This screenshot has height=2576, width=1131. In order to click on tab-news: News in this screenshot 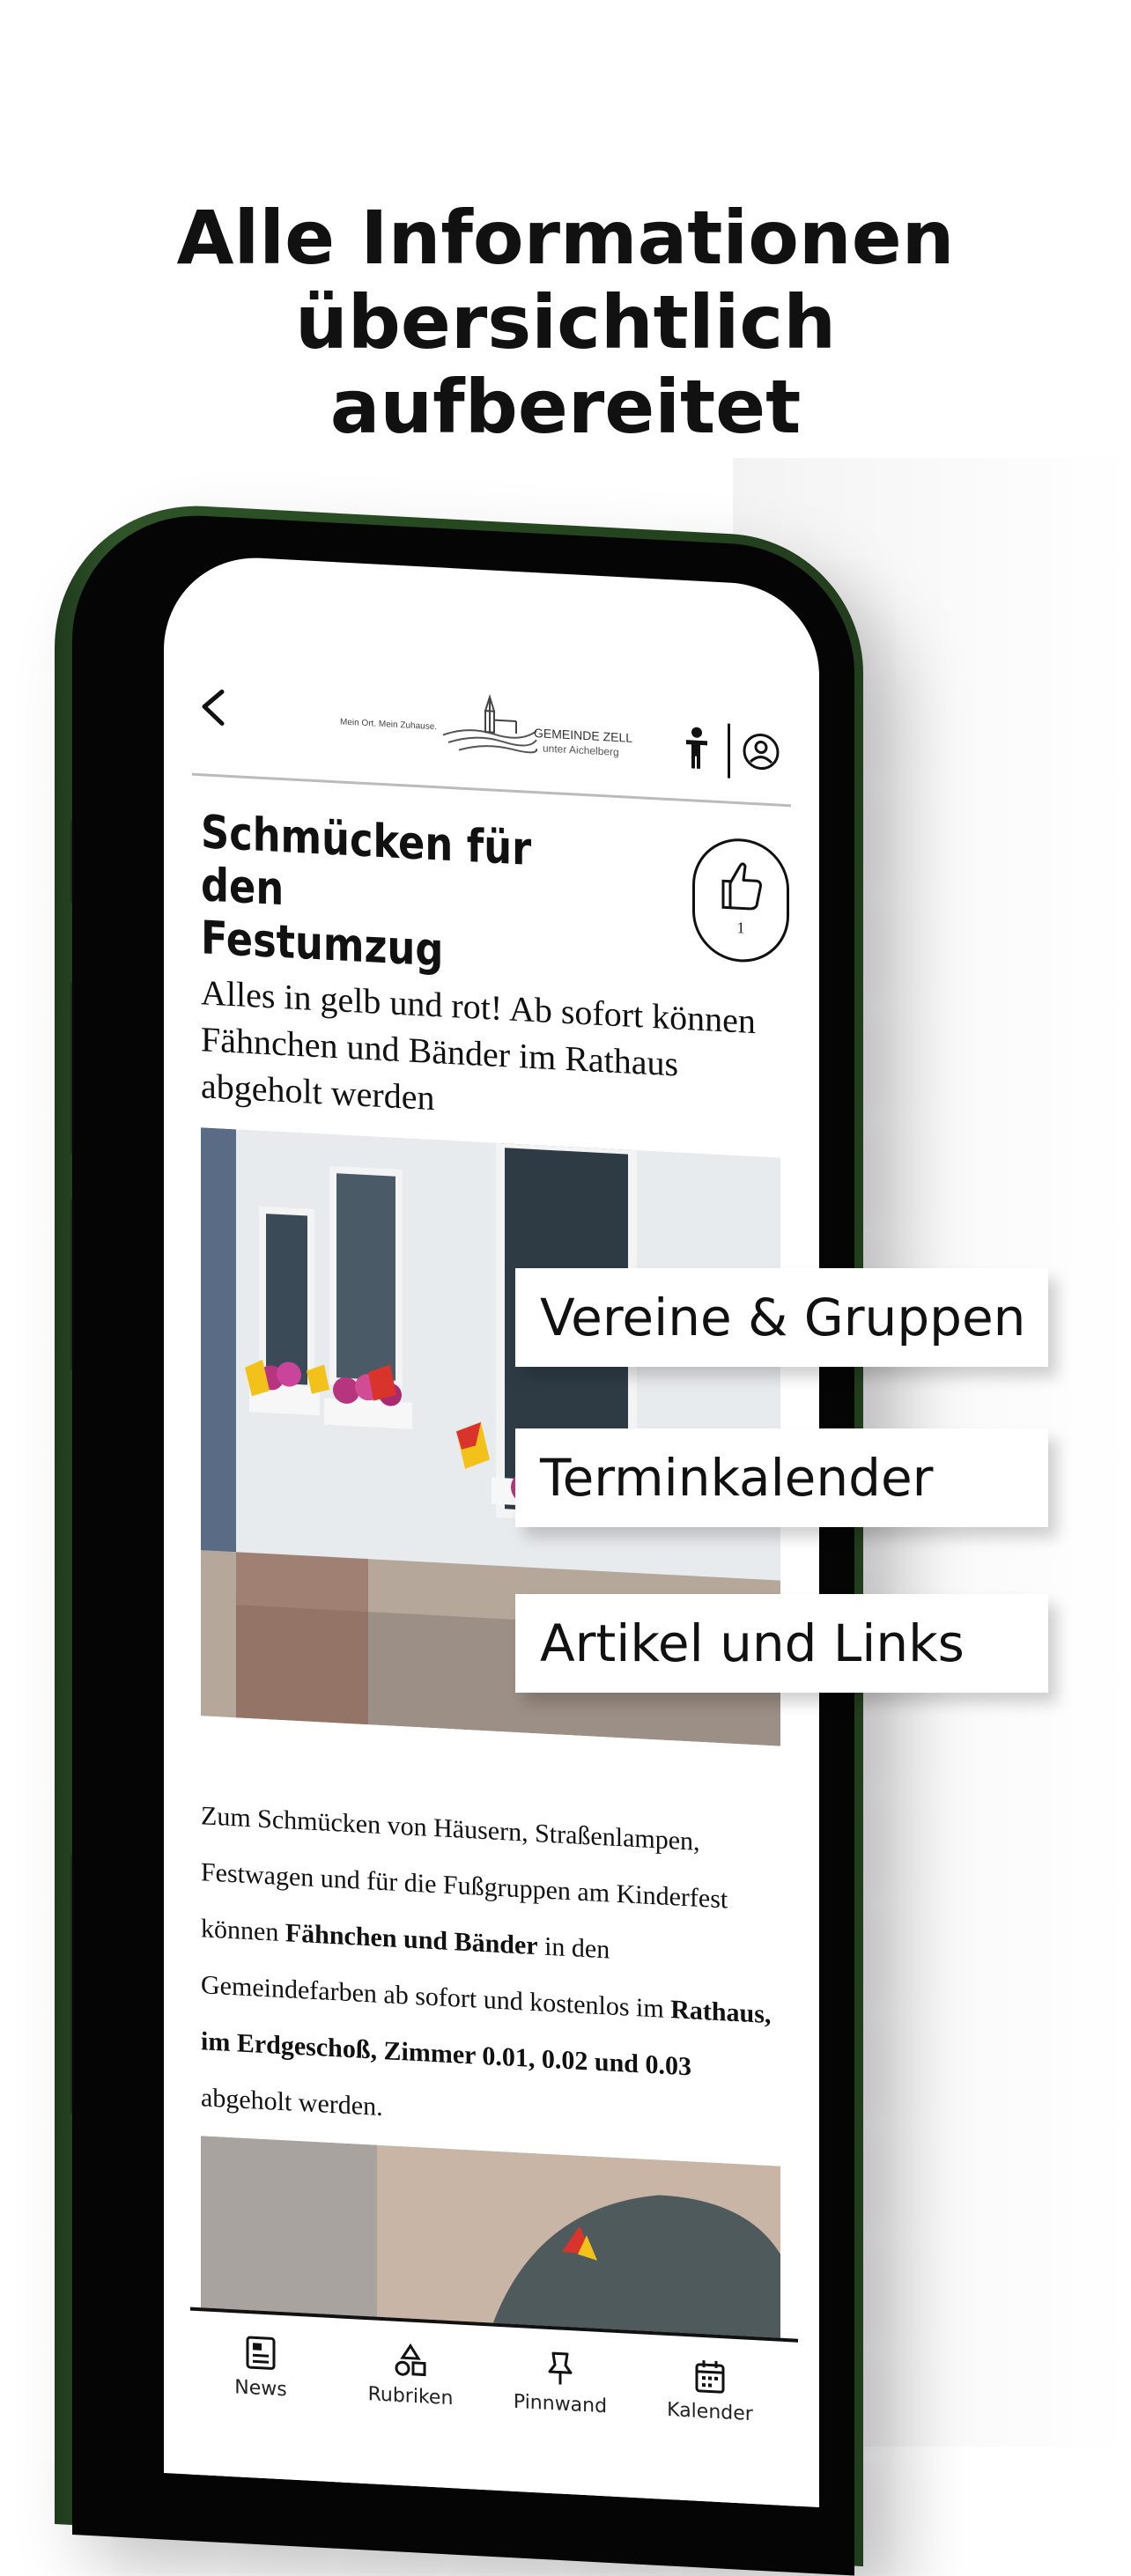, I will do `click(260, 2367)`.